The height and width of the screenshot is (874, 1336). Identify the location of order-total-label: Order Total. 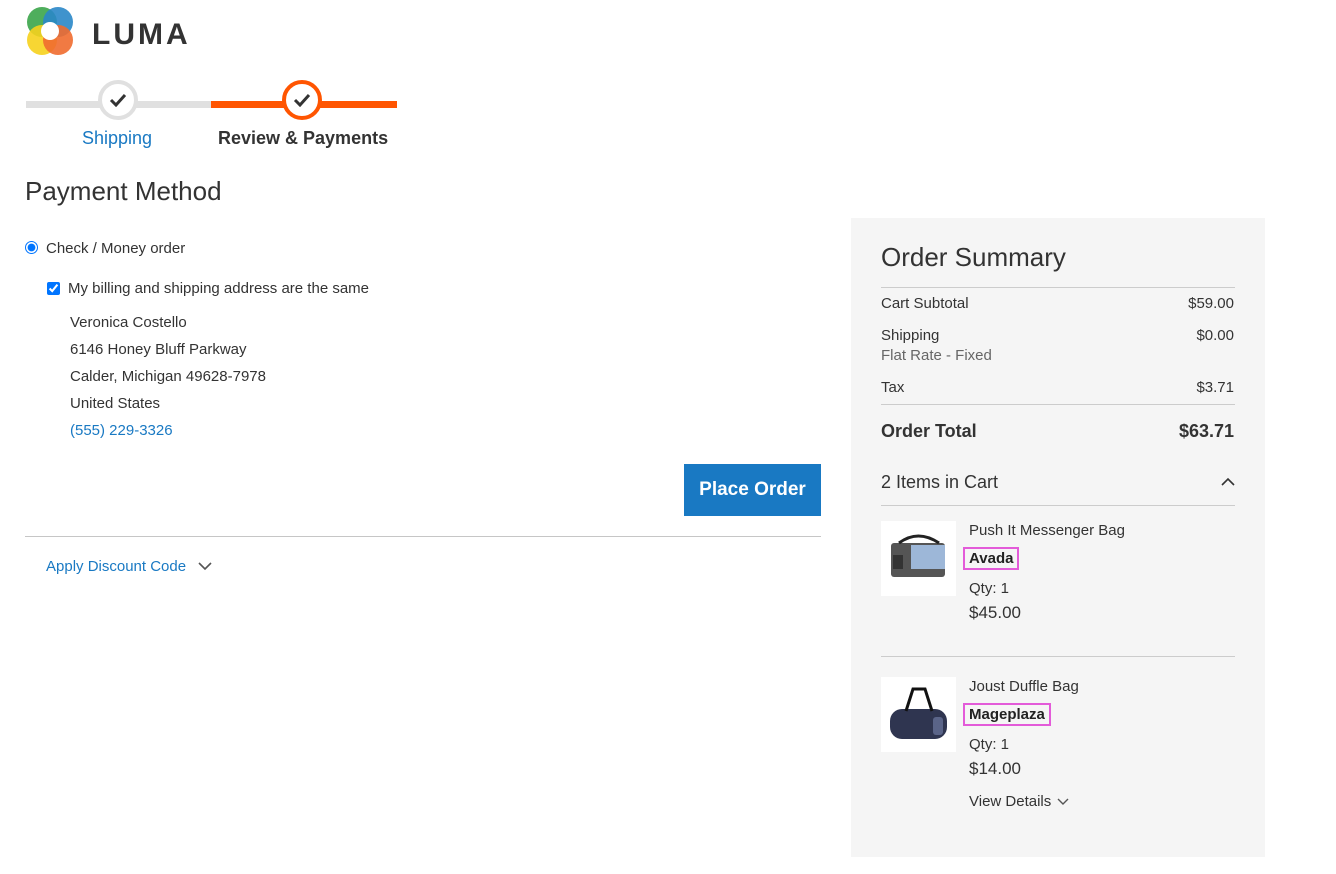
(929, 431).